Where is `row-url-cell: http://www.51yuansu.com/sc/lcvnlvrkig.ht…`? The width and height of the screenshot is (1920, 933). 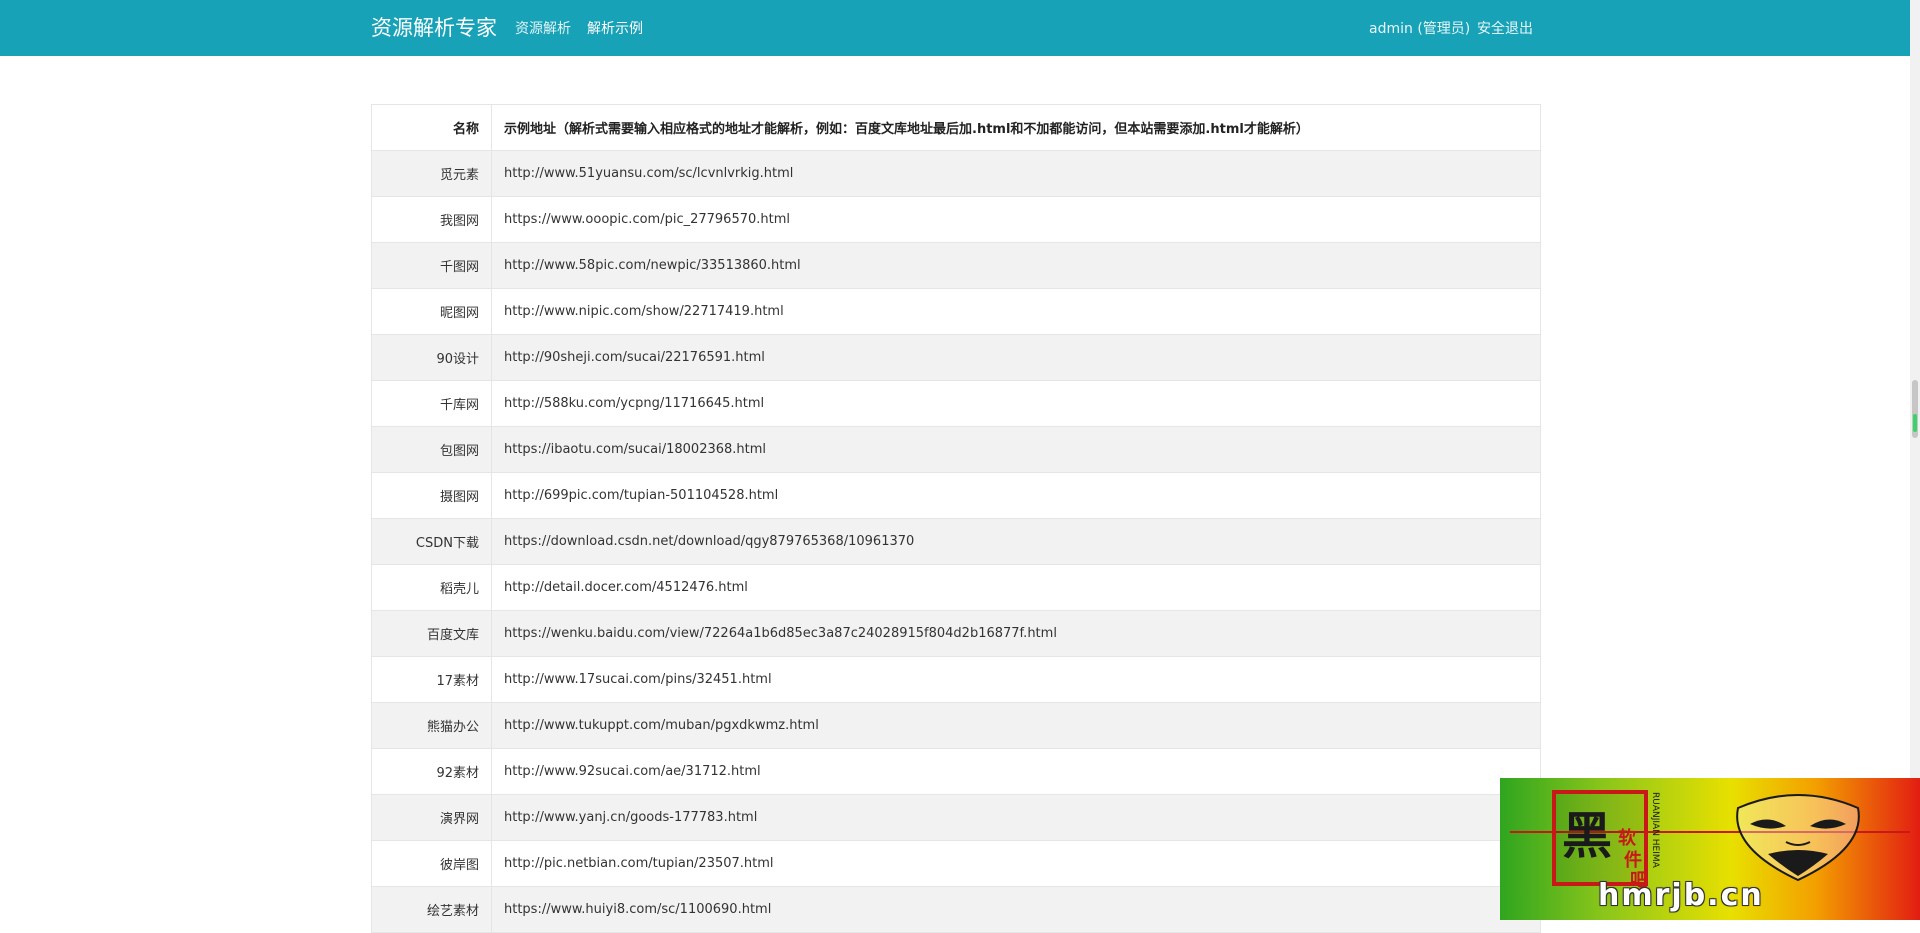 row-url-cell: http://www.51yuansu.com/sc/lcvnlvrkig.ht… is located at coordinates (1016, 173).